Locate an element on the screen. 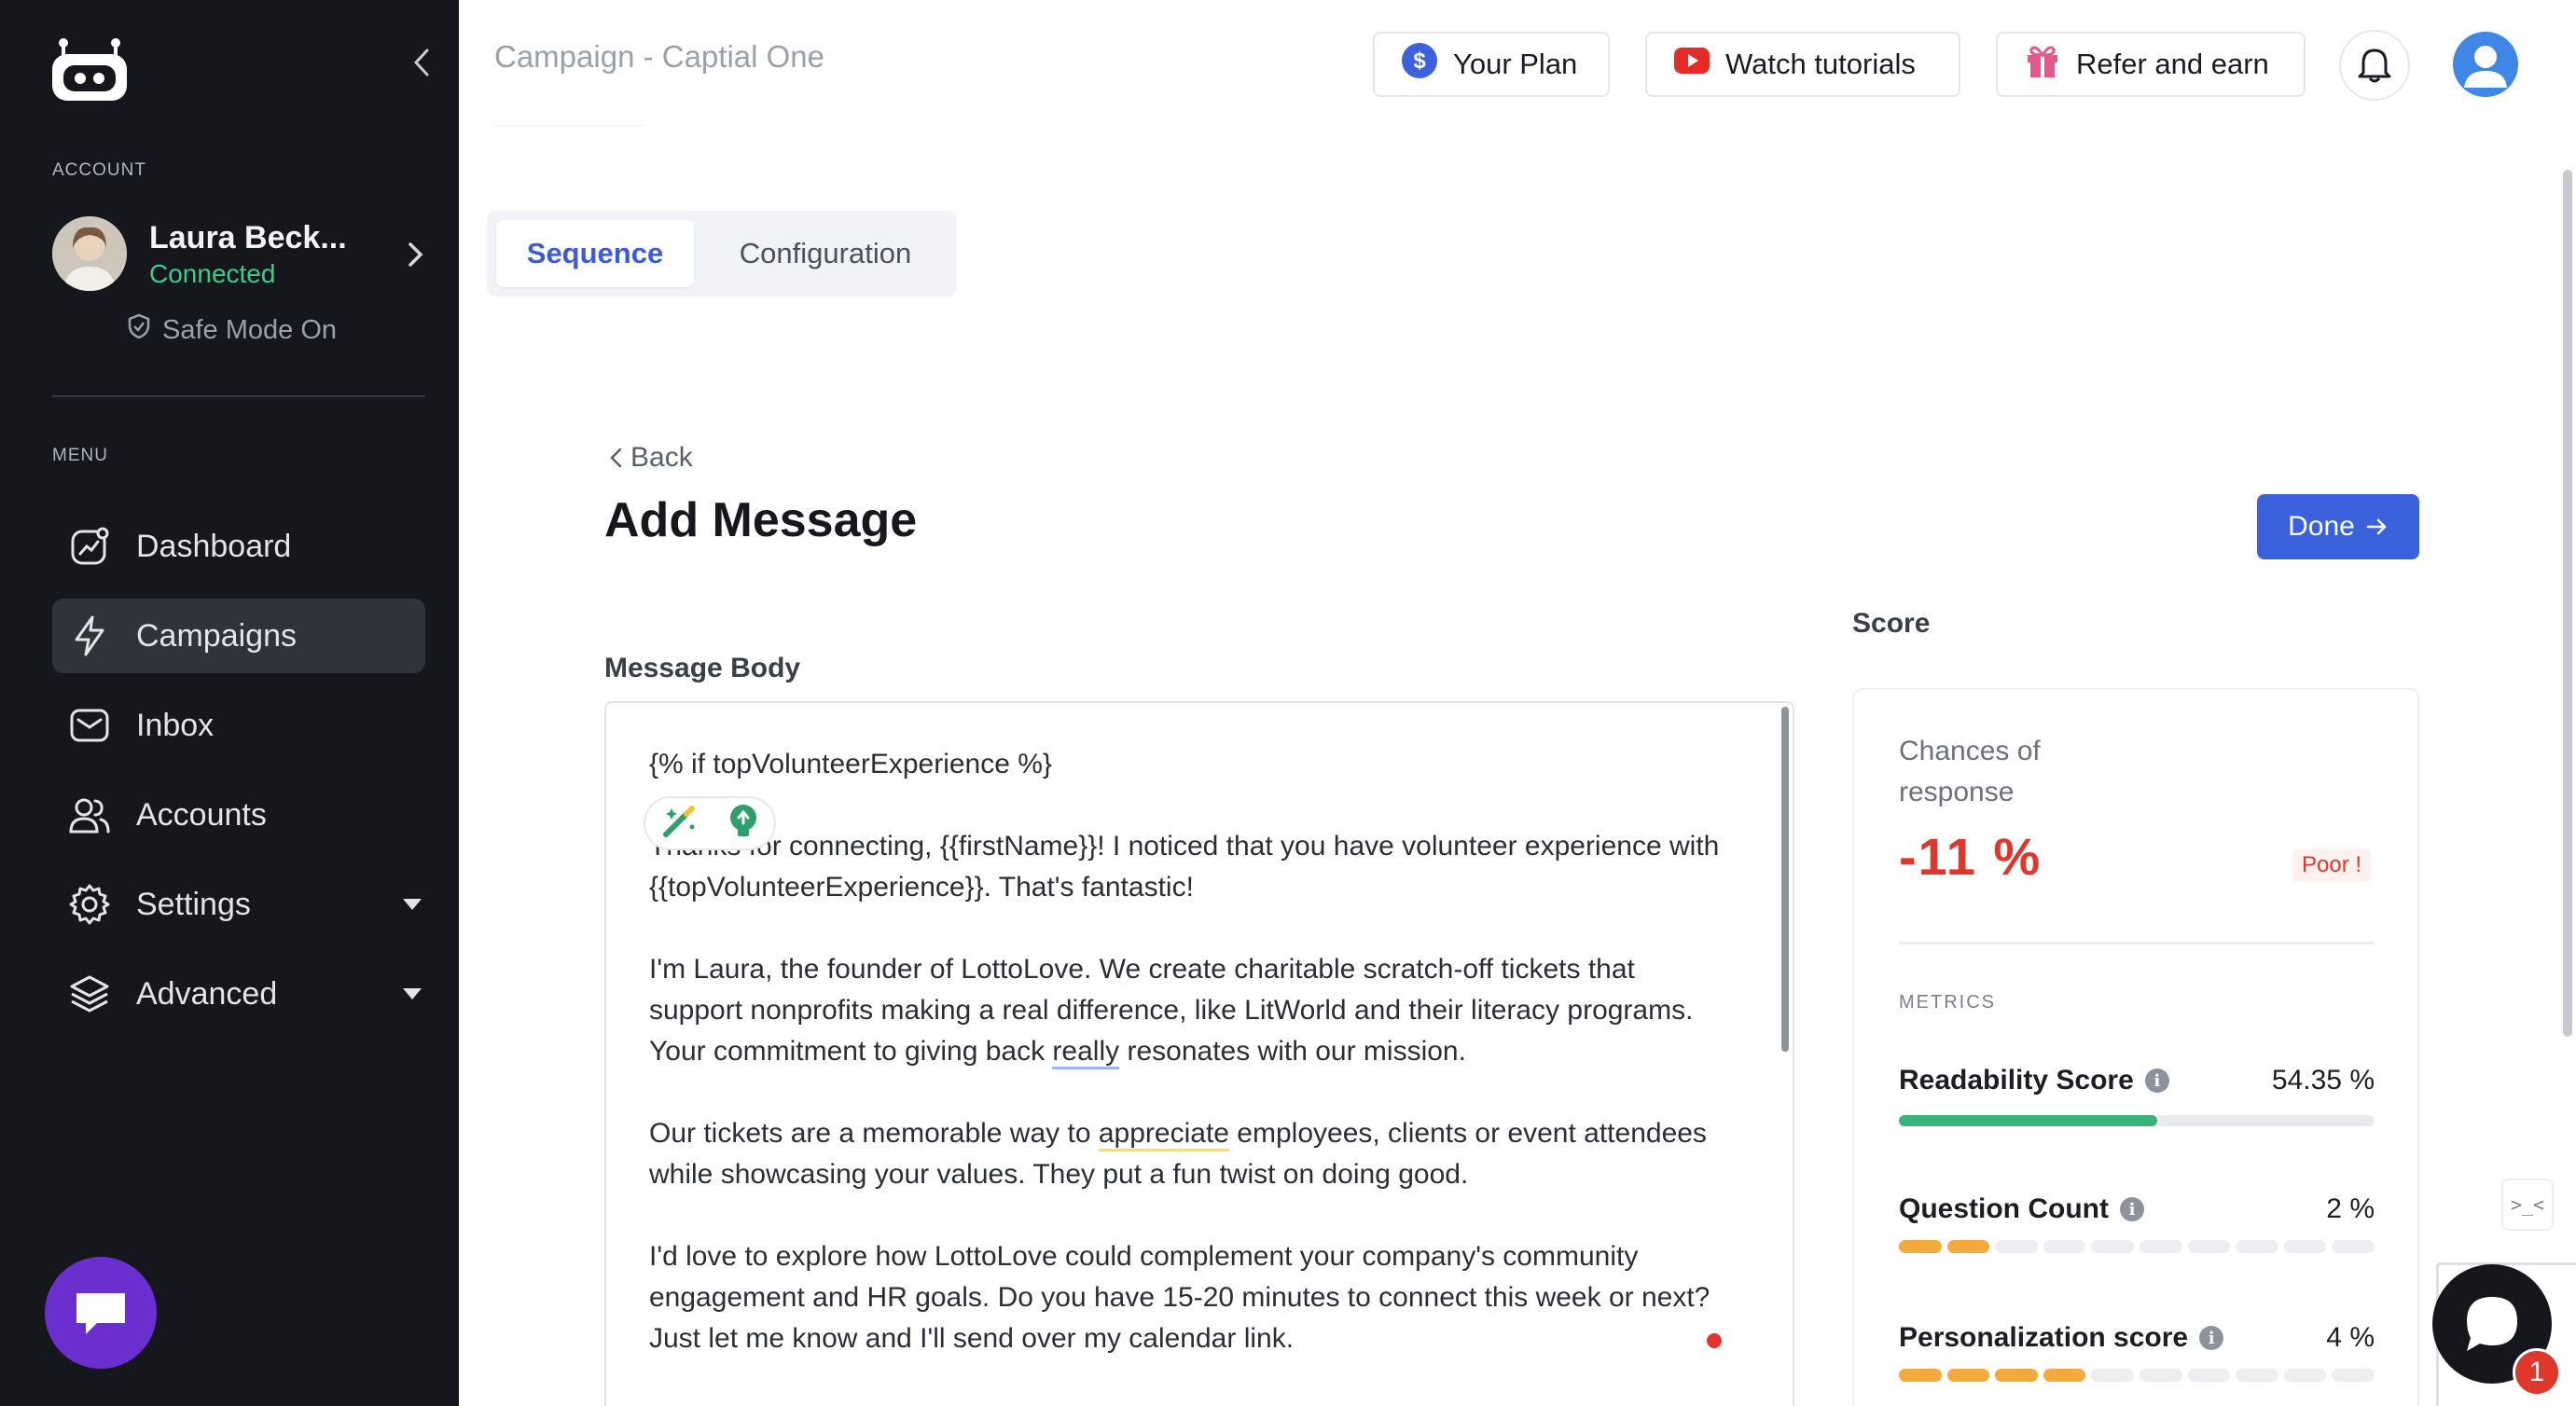  metrics-label: METRICS is located at coordinates (1947, 1002).